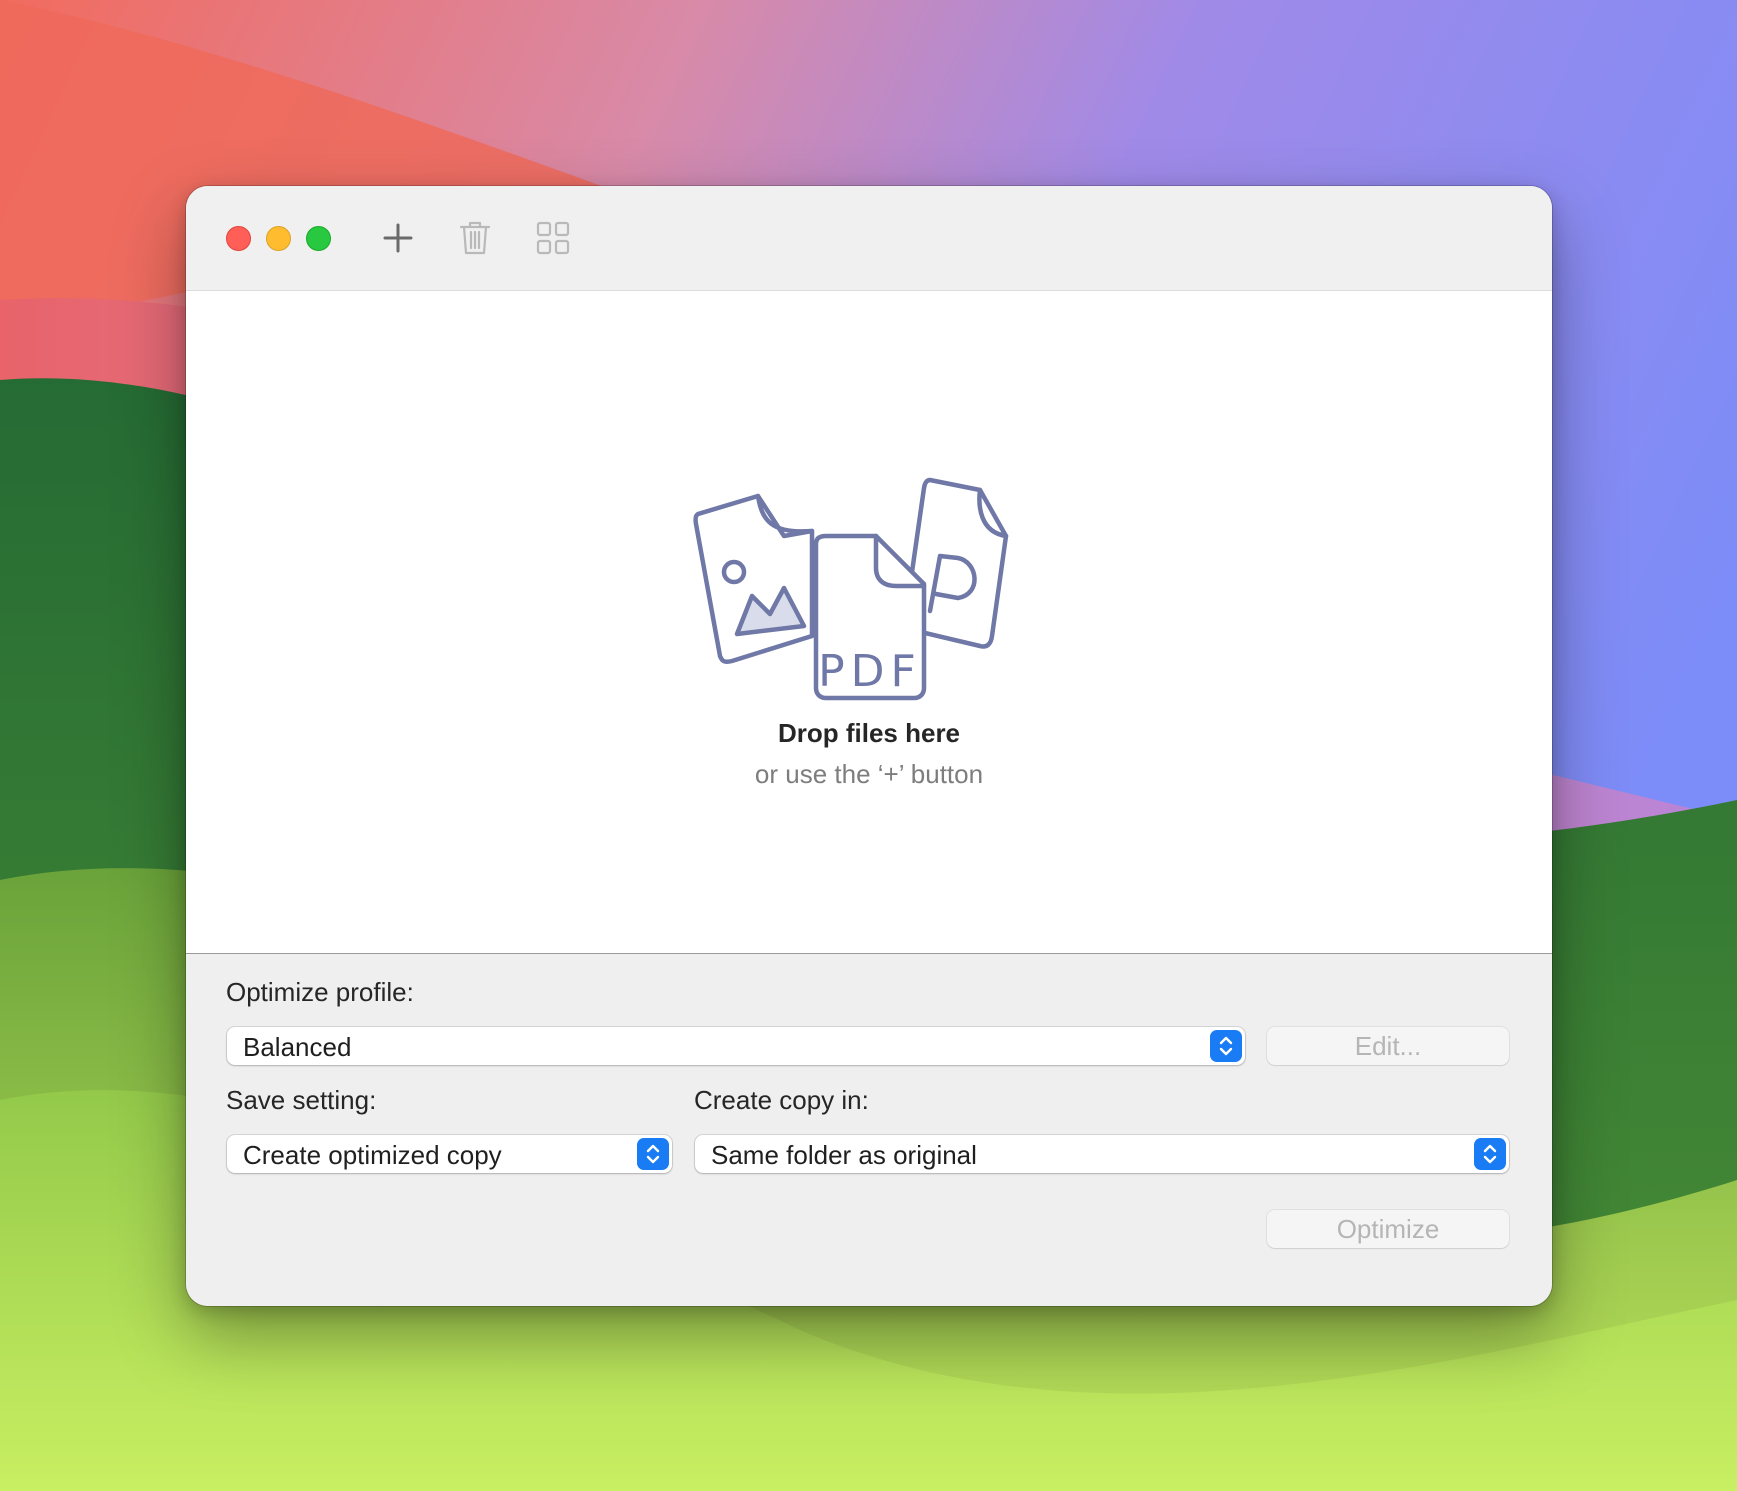 The height and width of the screenshot is (1491, 1737). Describe the element at coordinates (278, 238) in the screenshot. I see `minimize-window-button` at that location.